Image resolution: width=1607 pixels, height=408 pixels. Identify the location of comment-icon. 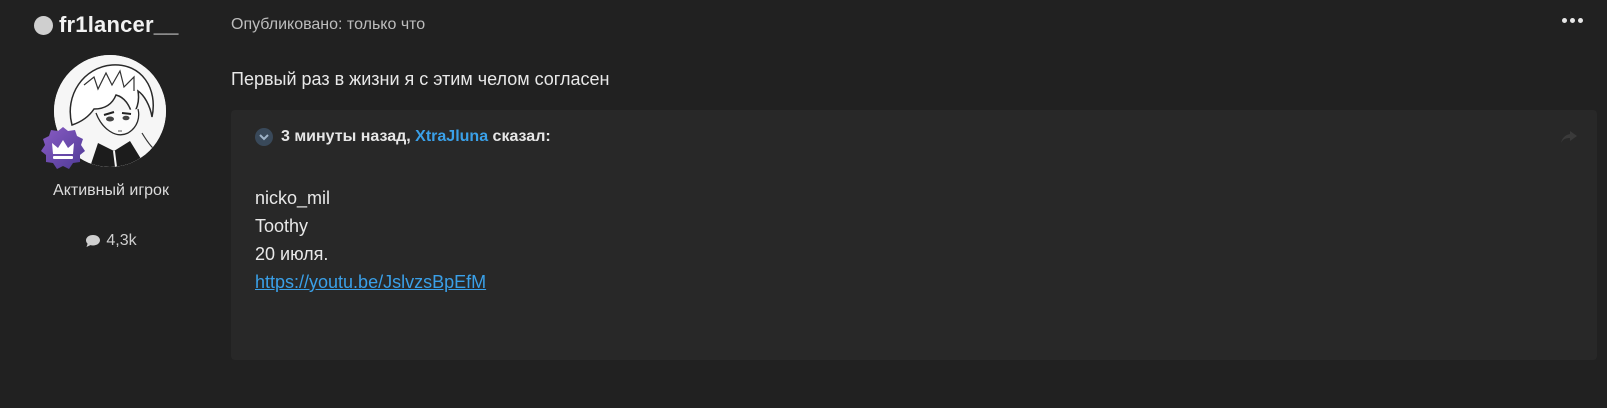
(93, 241).